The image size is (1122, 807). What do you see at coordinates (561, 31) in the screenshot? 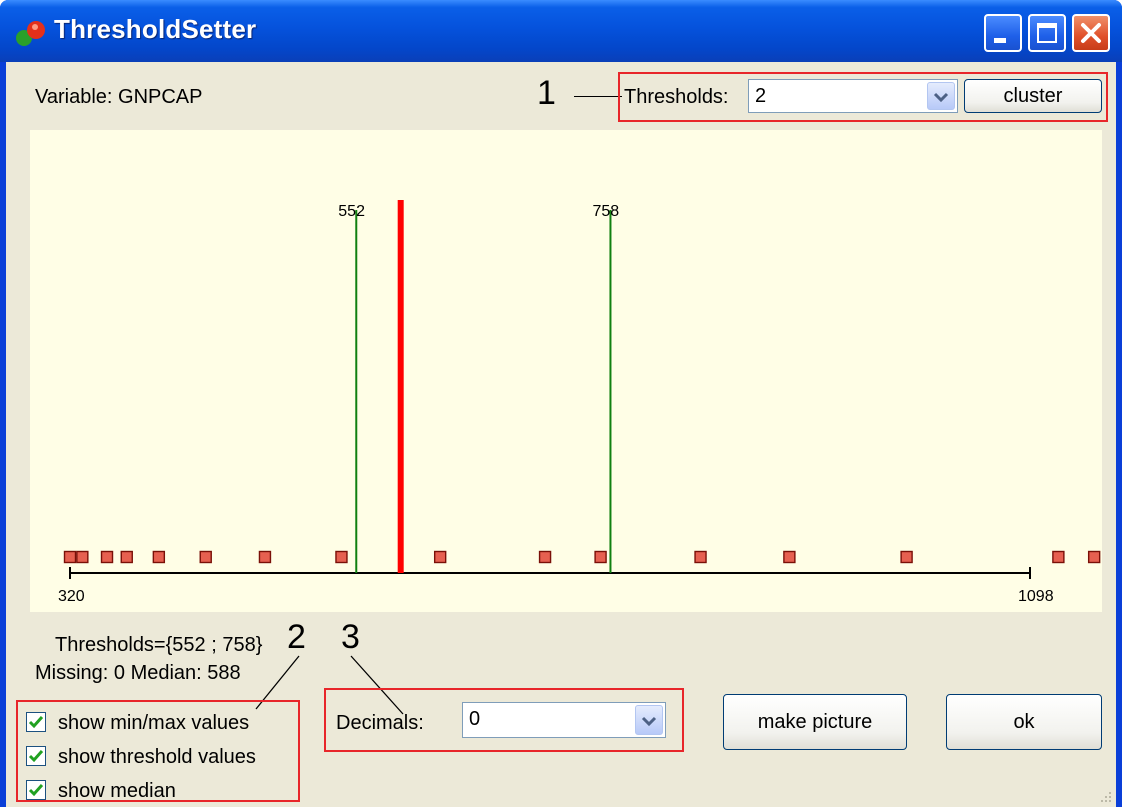
I see `title-bar: ThresholdSetter` at bounding box center [561, 31].